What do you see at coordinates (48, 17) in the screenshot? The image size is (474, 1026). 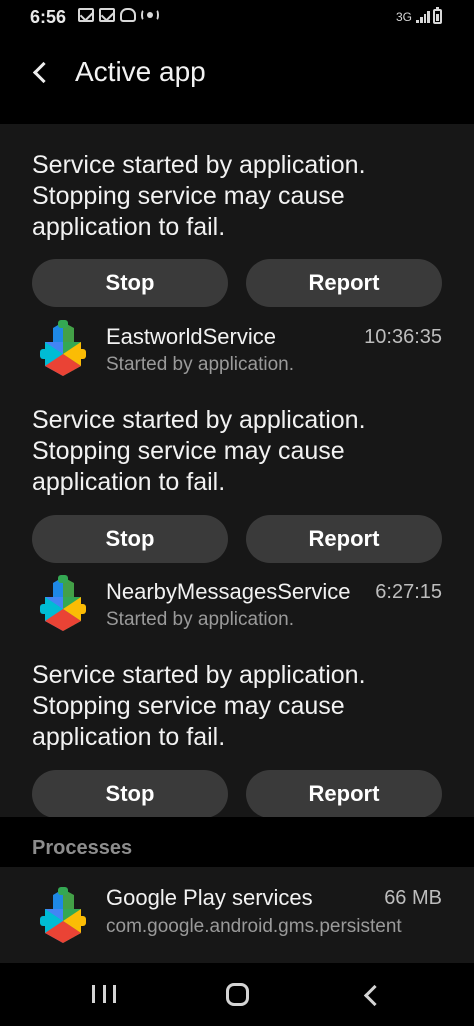 I see `status-time: 6:56` at bounding box center [48, 17].